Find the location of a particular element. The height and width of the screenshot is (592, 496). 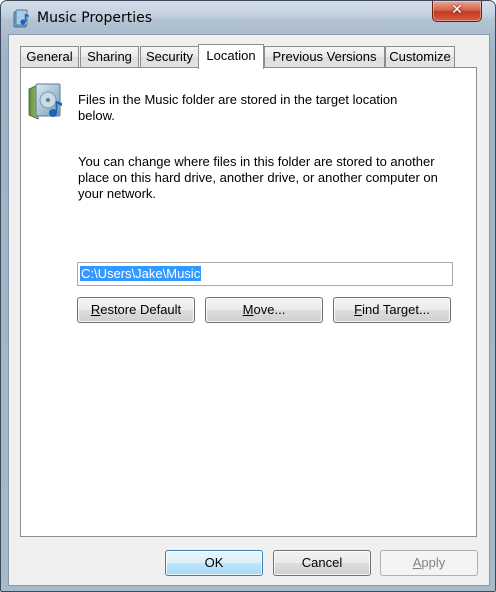

close-button: ✕ is located at coordinates (457, 11).